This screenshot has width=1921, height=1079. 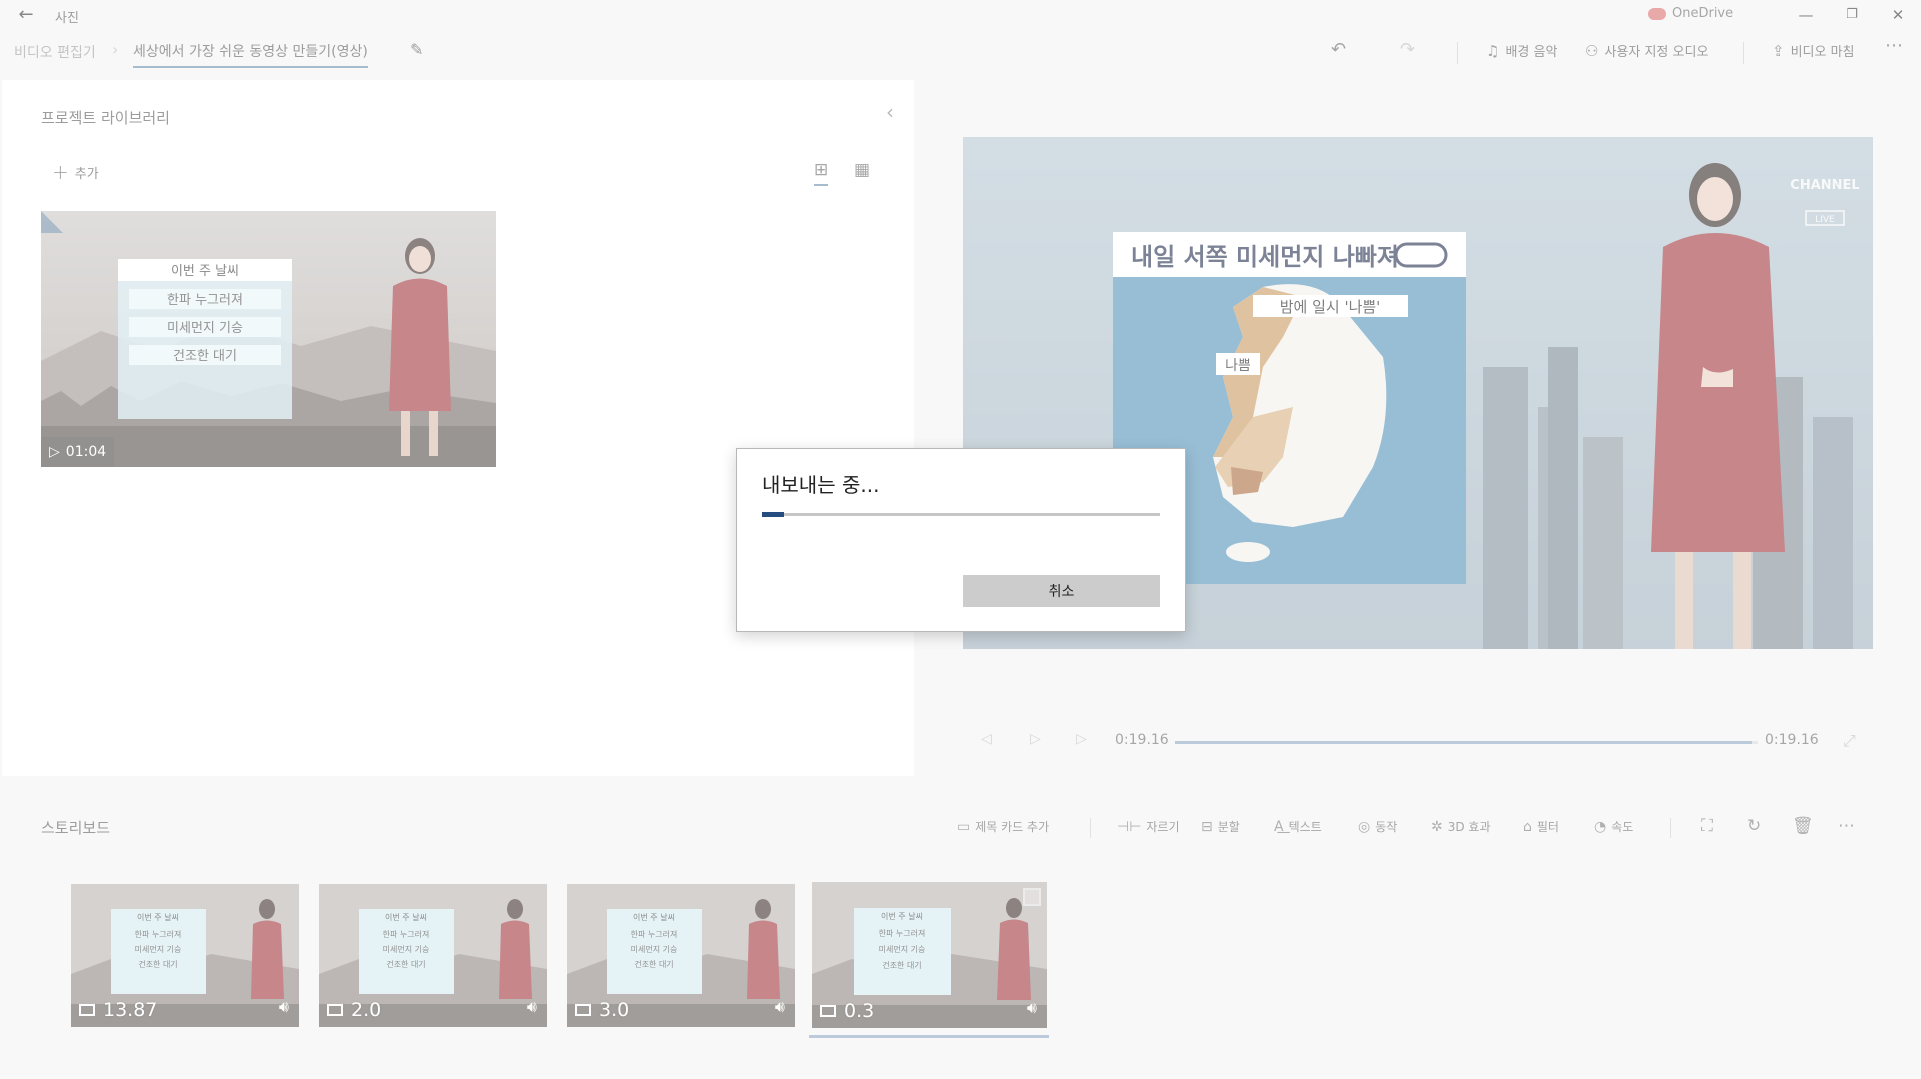 I want to click on resize-icon: ⛶, so click(x=1707, y=826).